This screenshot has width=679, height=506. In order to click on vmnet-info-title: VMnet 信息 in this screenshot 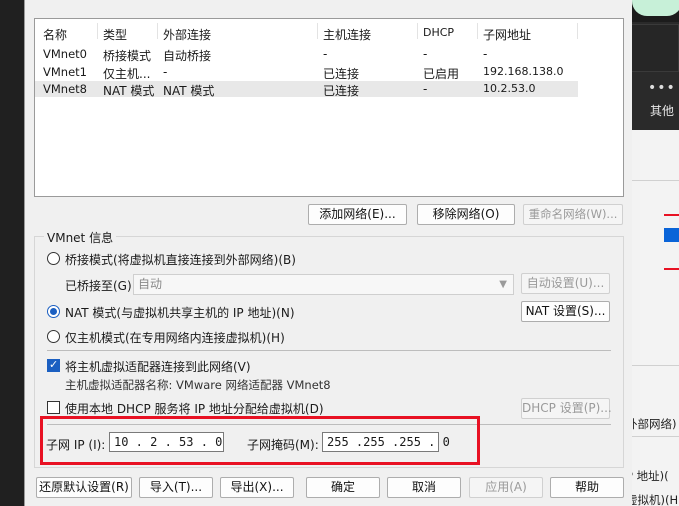, I will do `click(80, 237)`.